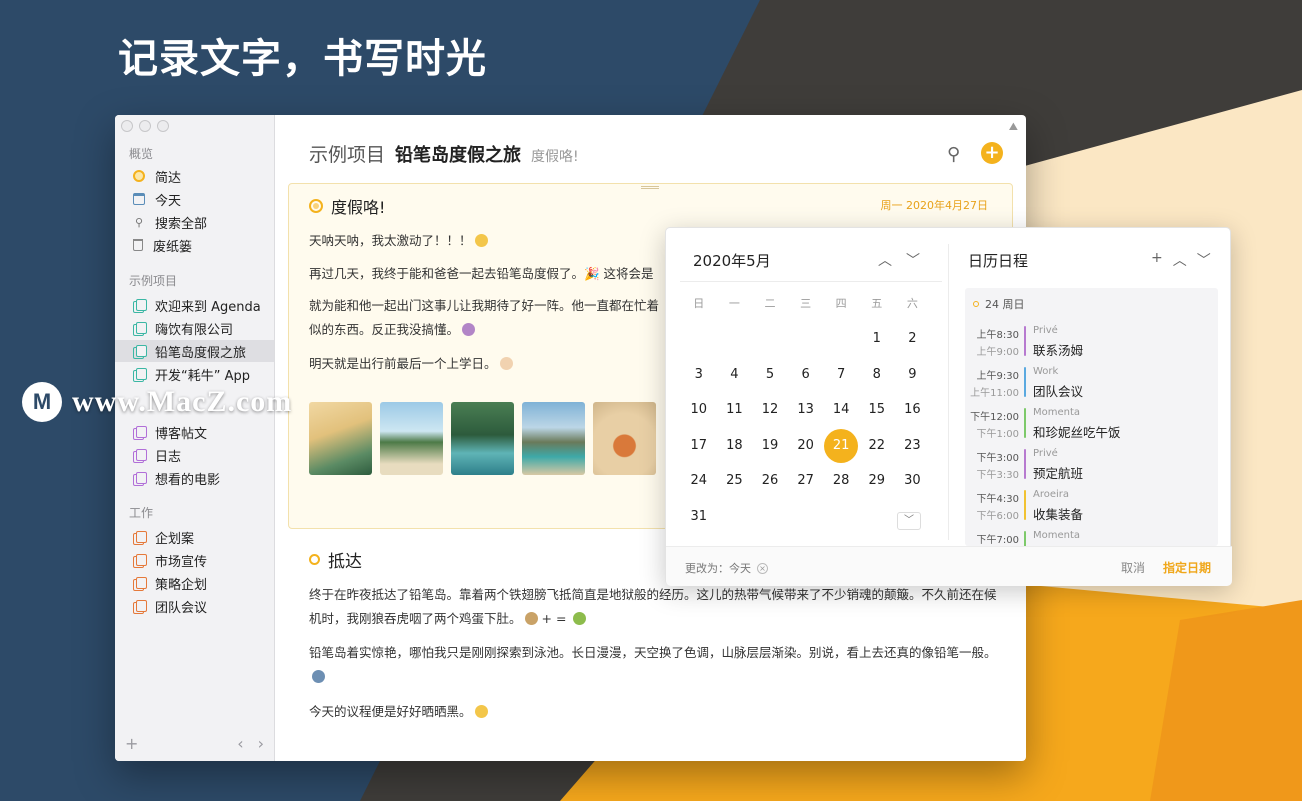  What do you see at coordinates (1046, 371) in the screenshot?
I see `event-calendar: Work` at bounding box center [1046, 371].